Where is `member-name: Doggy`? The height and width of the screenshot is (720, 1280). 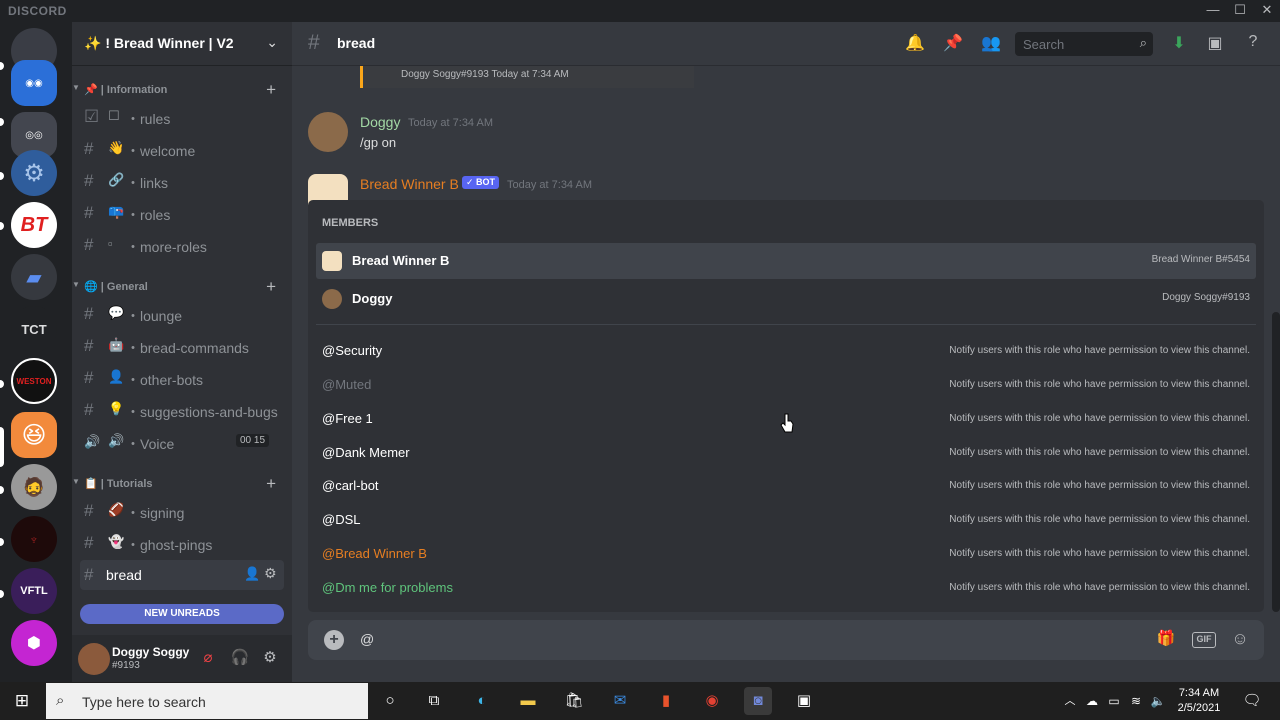 member-name: Doggy is located at coordinates (372, 298).